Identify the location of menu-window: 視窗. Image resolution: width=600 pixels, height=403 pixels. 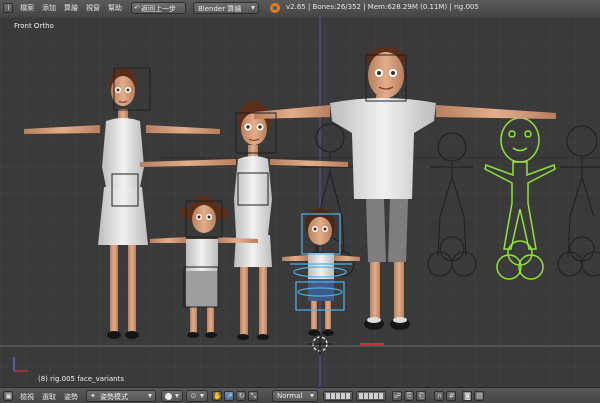
(93, 8).